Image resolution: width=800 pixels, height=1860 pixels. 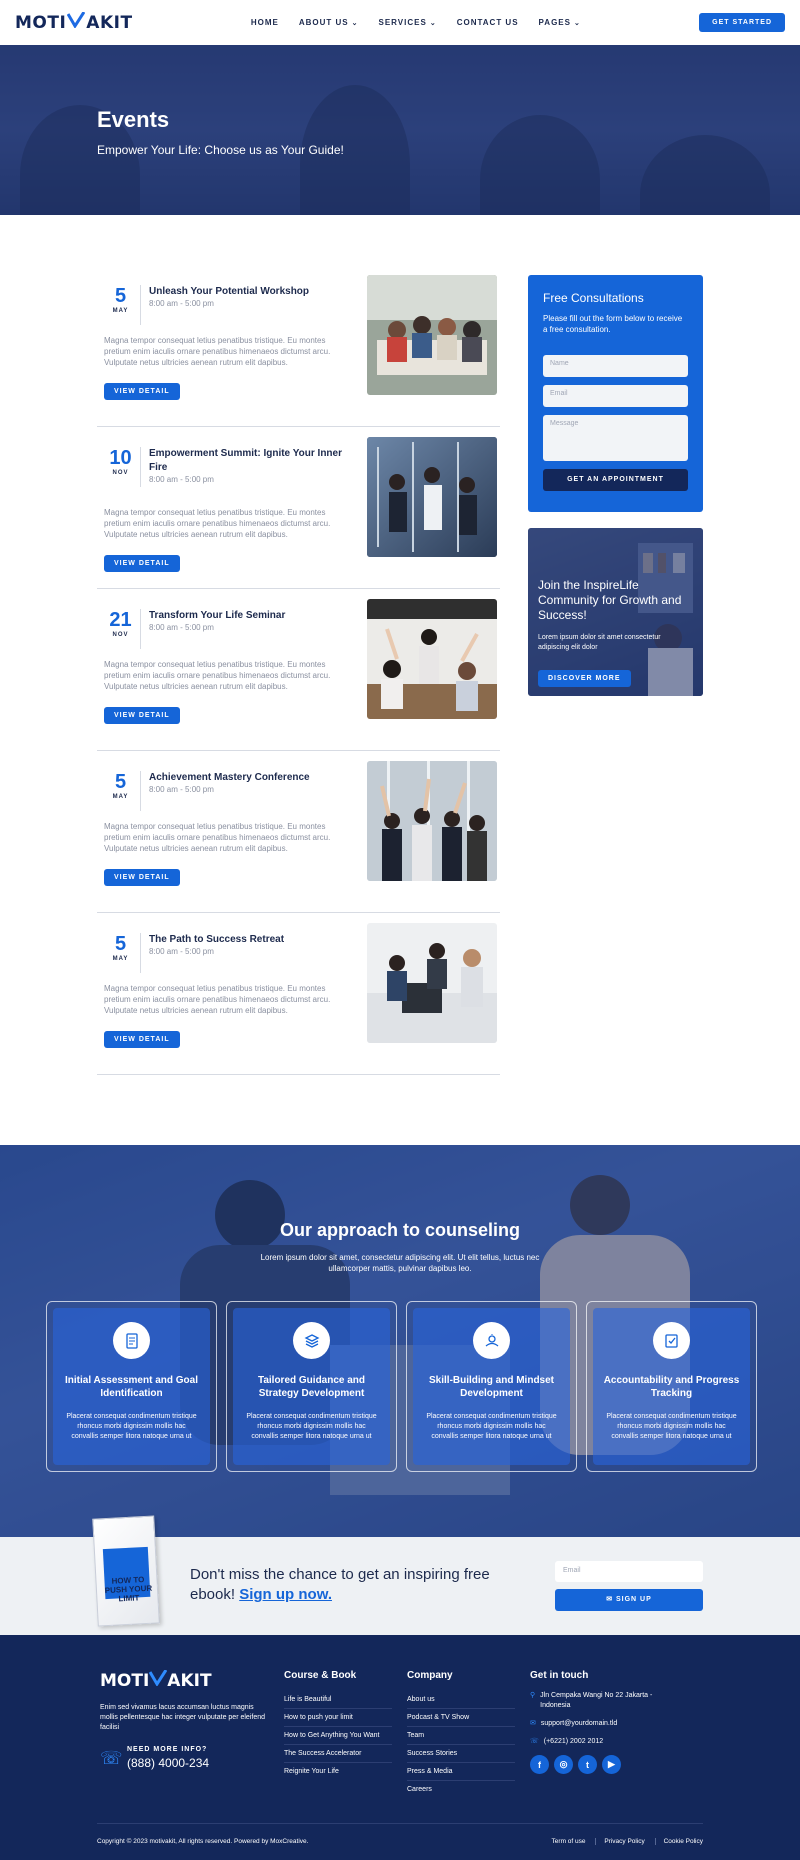 I want to click on cookie-link: Cookie Policy, so click(x=678, y=1841).